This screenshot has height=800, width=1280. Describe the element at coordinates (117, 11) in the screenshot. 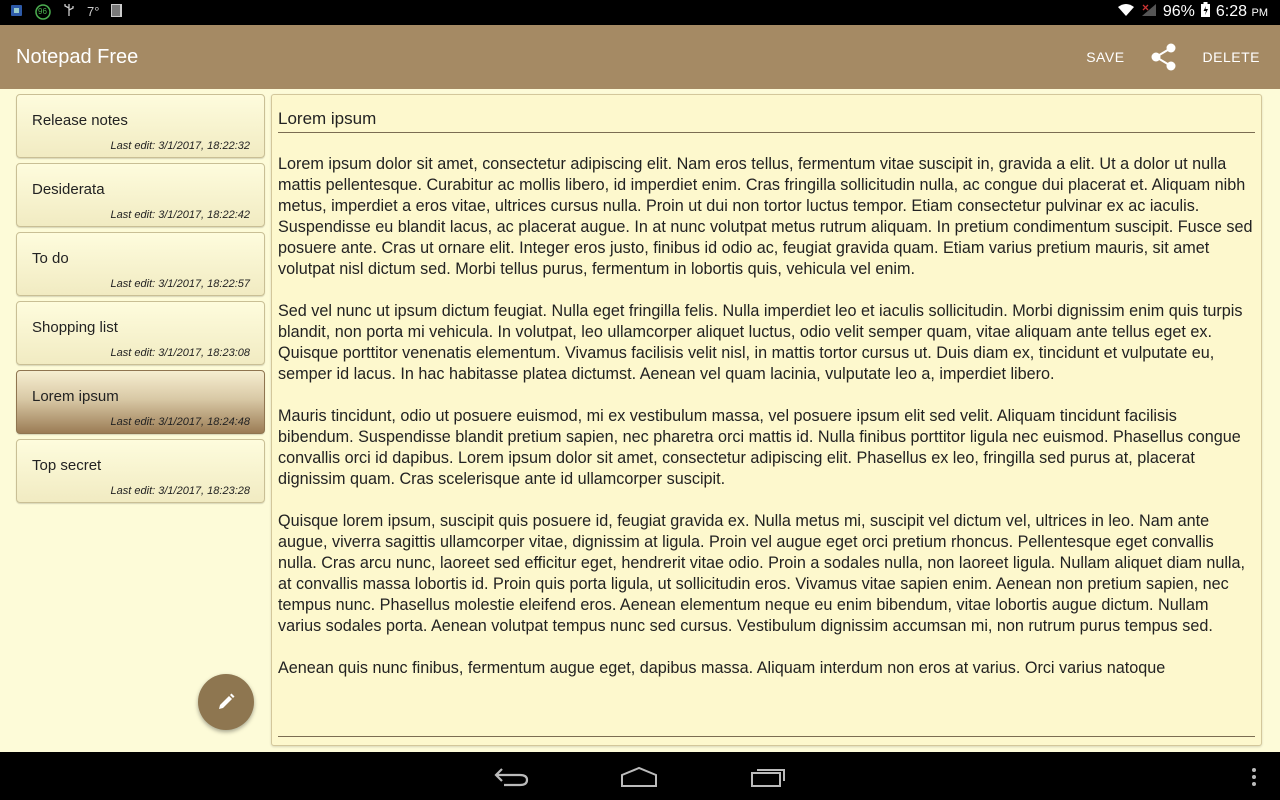

I see `barcode-icon` at that location.